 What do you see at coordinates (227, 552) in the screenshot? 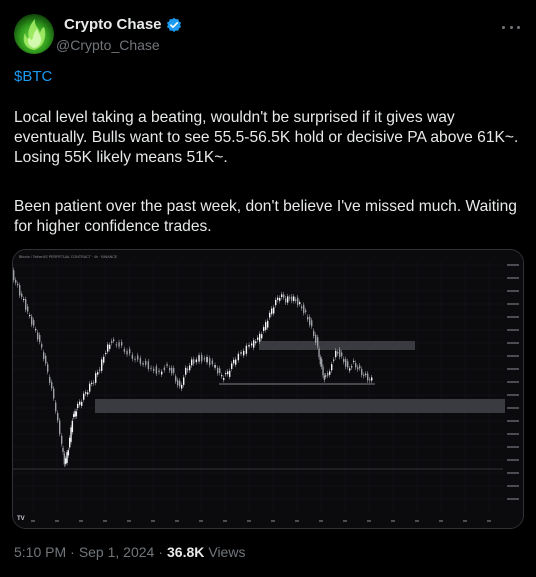
I see `views-label: Views` at bounding box center [227, 552].